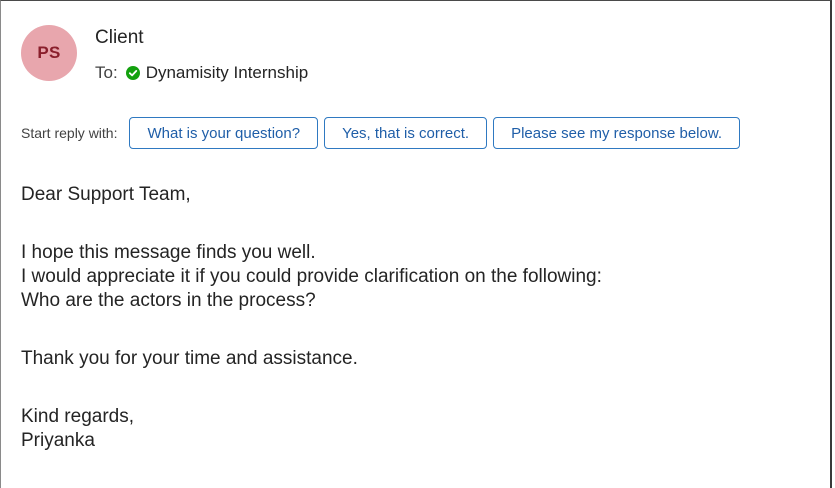  Describe the element at coordinates (49, 53) in the screenshot. I see `avatar: PS` at that location.